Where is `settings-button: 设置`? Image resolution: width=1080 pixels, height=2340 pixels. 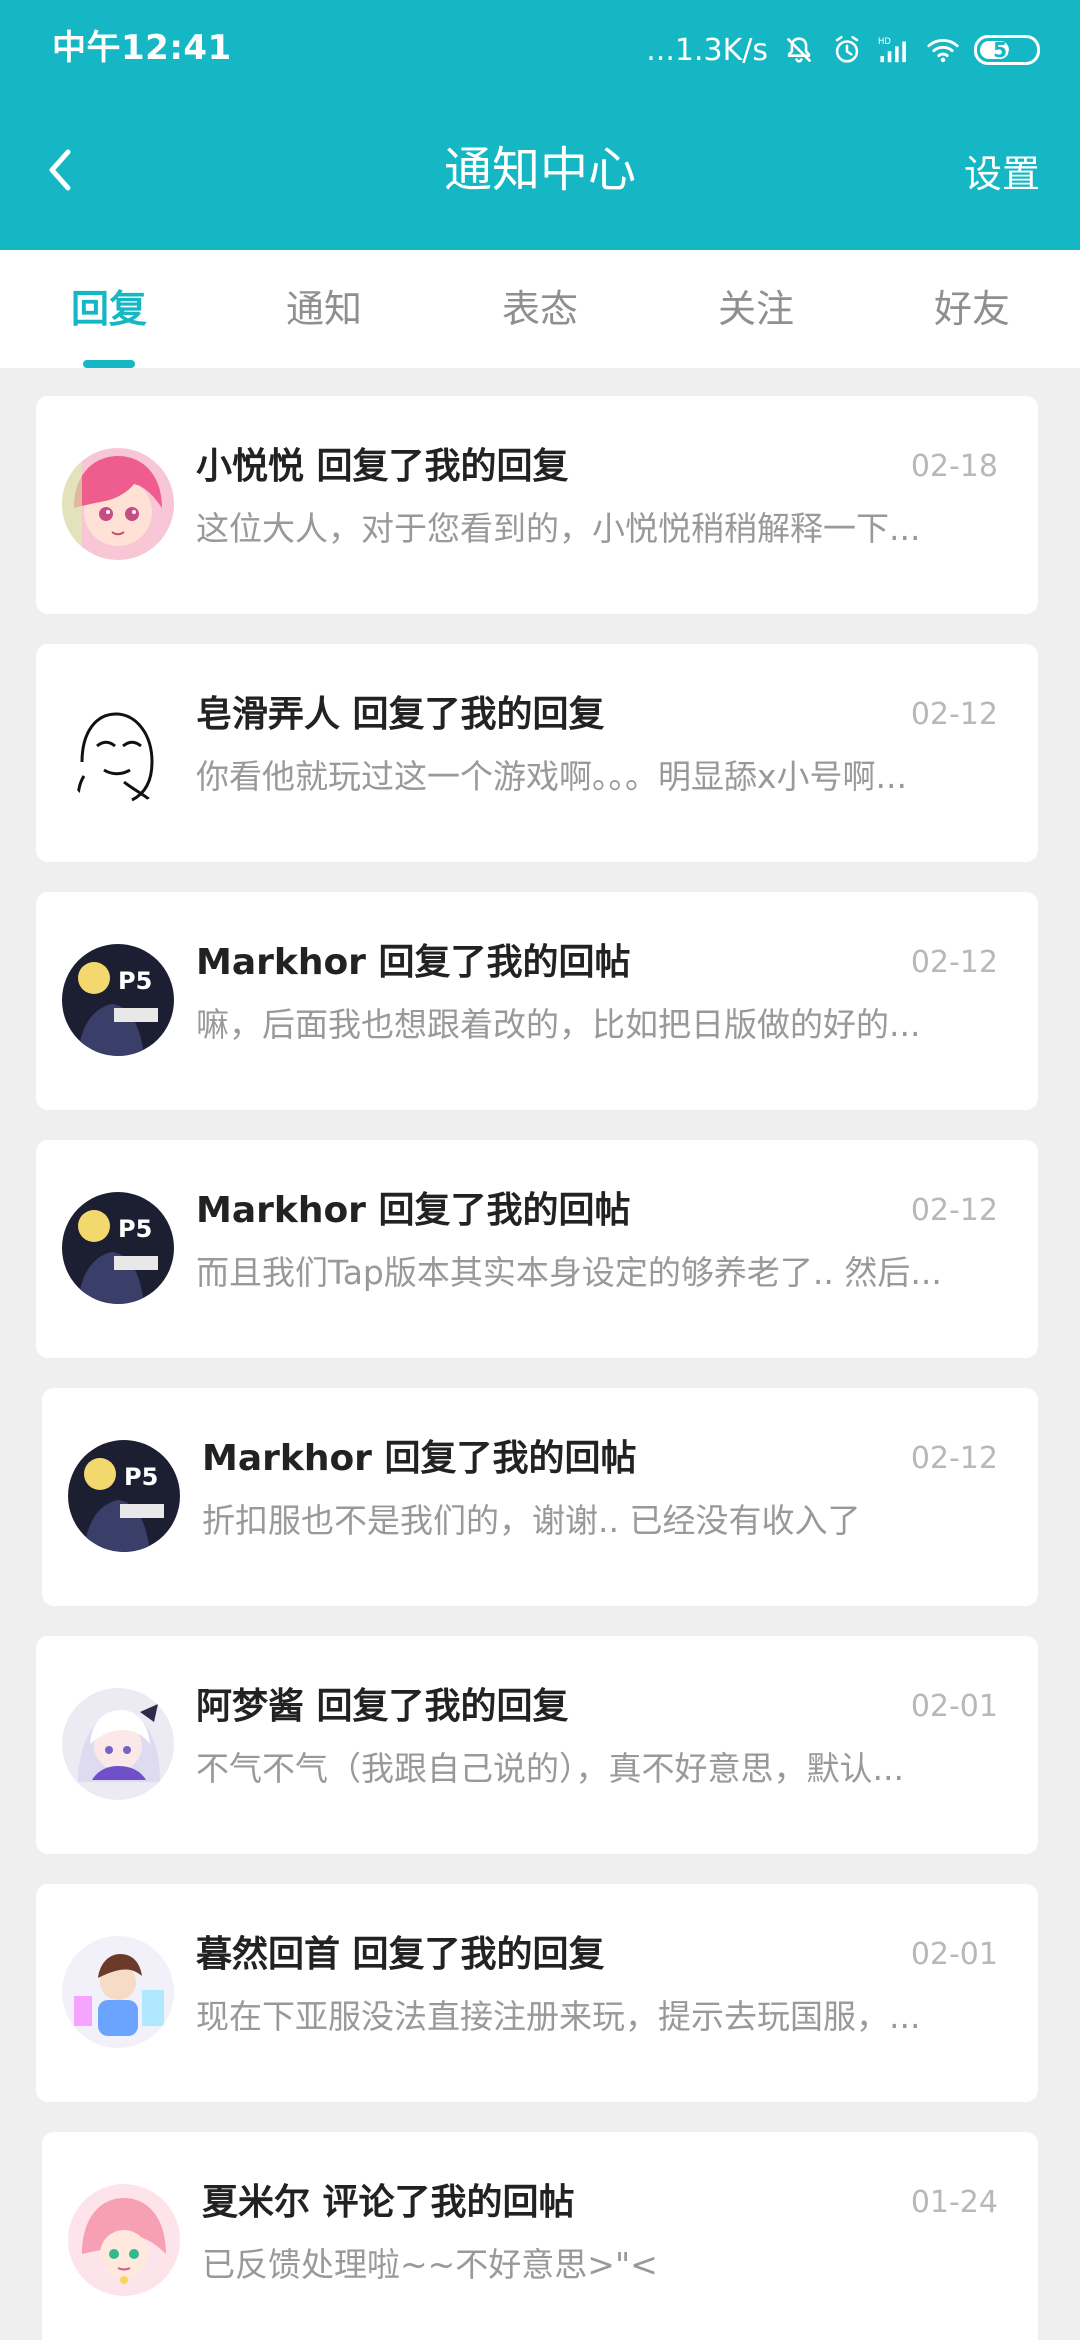
settings-button: 设置 is located at coordinates (1002, 174).